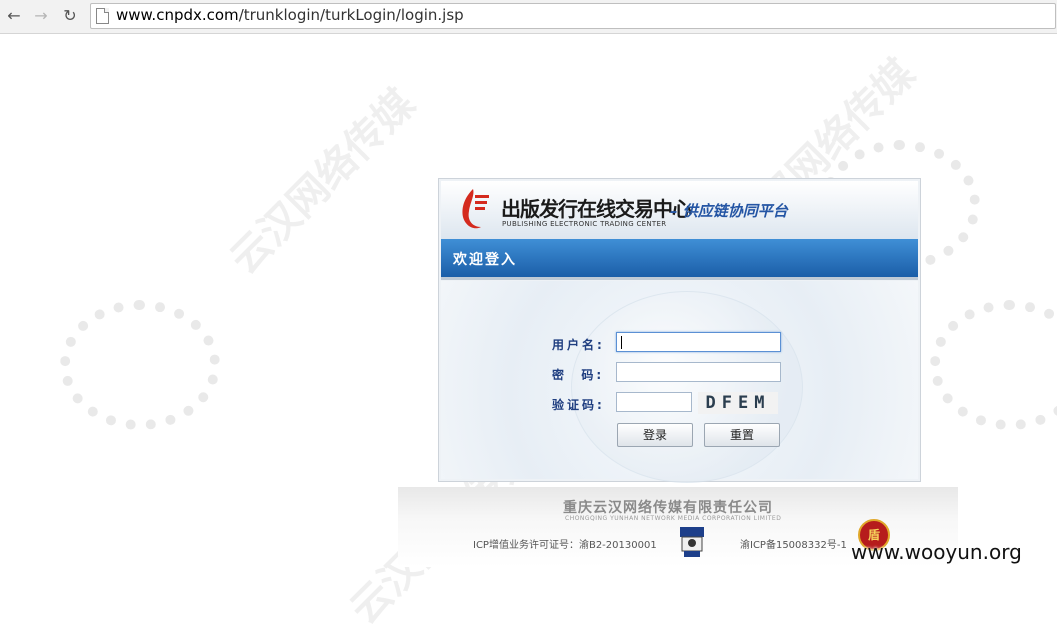 This screenshot has height=634, width=1057. Describe the element at coordinates (475, 209) in the screenshot. I see `logo-icon` at that location.